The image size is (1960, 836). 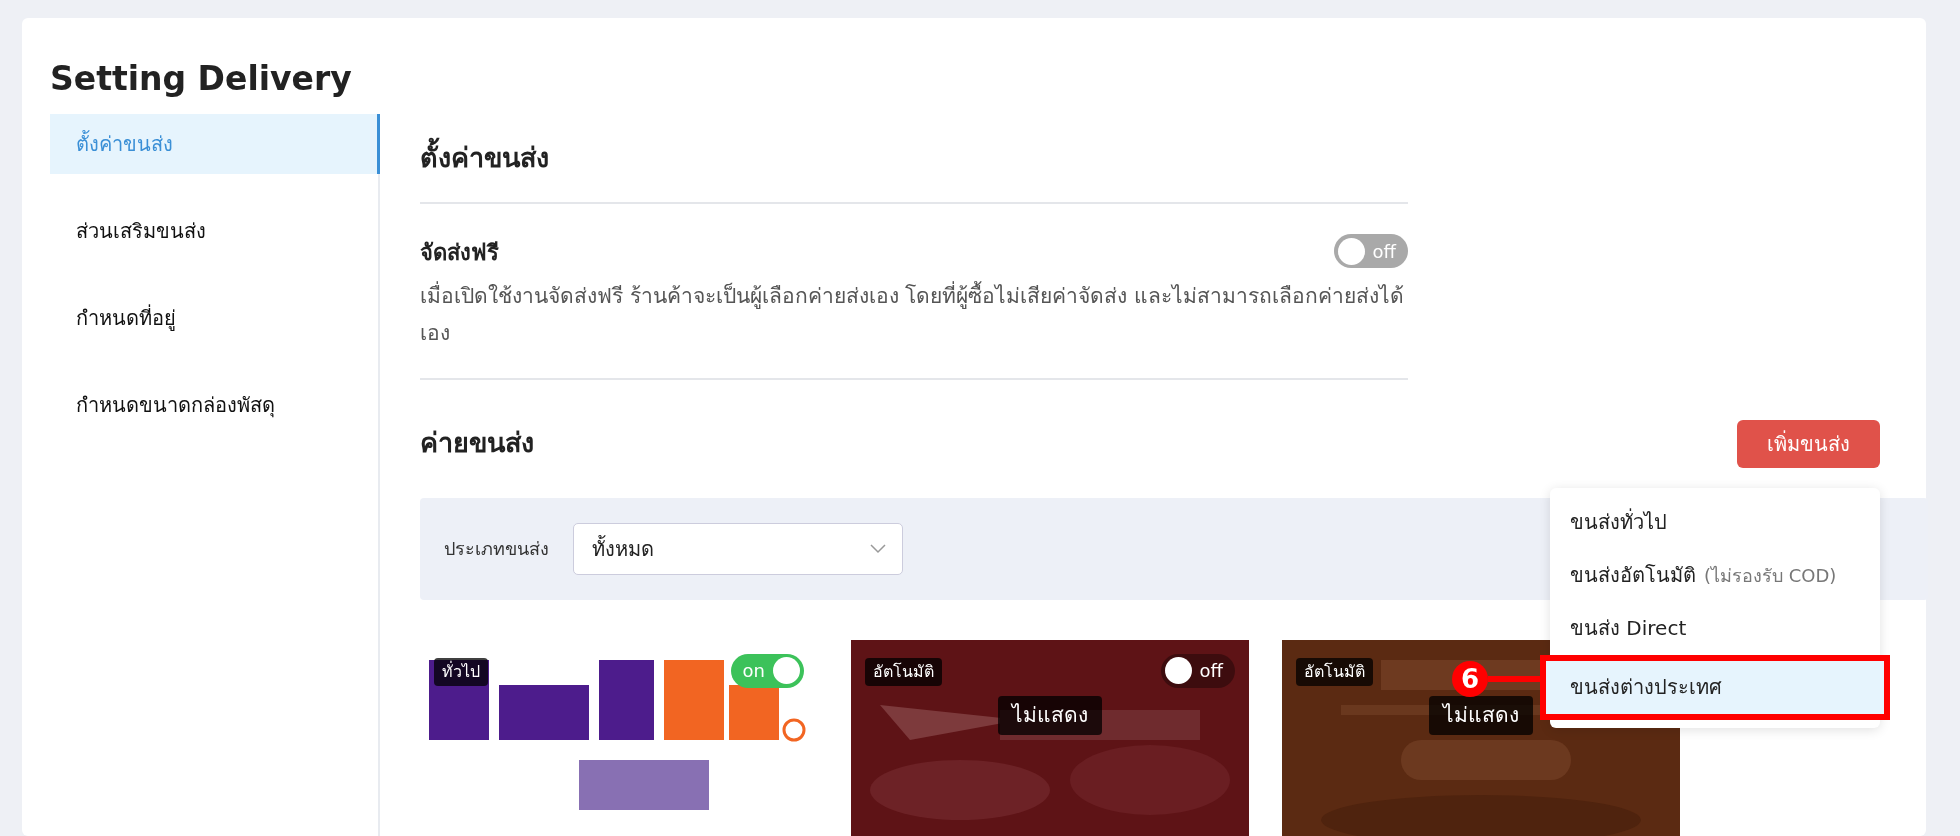 What do you see at coordinates (214, 317) in the screenshot?
I see `sidebar-item: กำหนดที่อยู่` at bounding box center [214, 317].